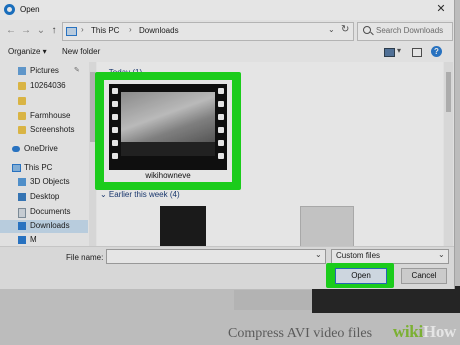 This screenshot has width=460, height=345. I want to click on group-header-earlier: ⌄ Earlier this week (4), so click(140, 194).